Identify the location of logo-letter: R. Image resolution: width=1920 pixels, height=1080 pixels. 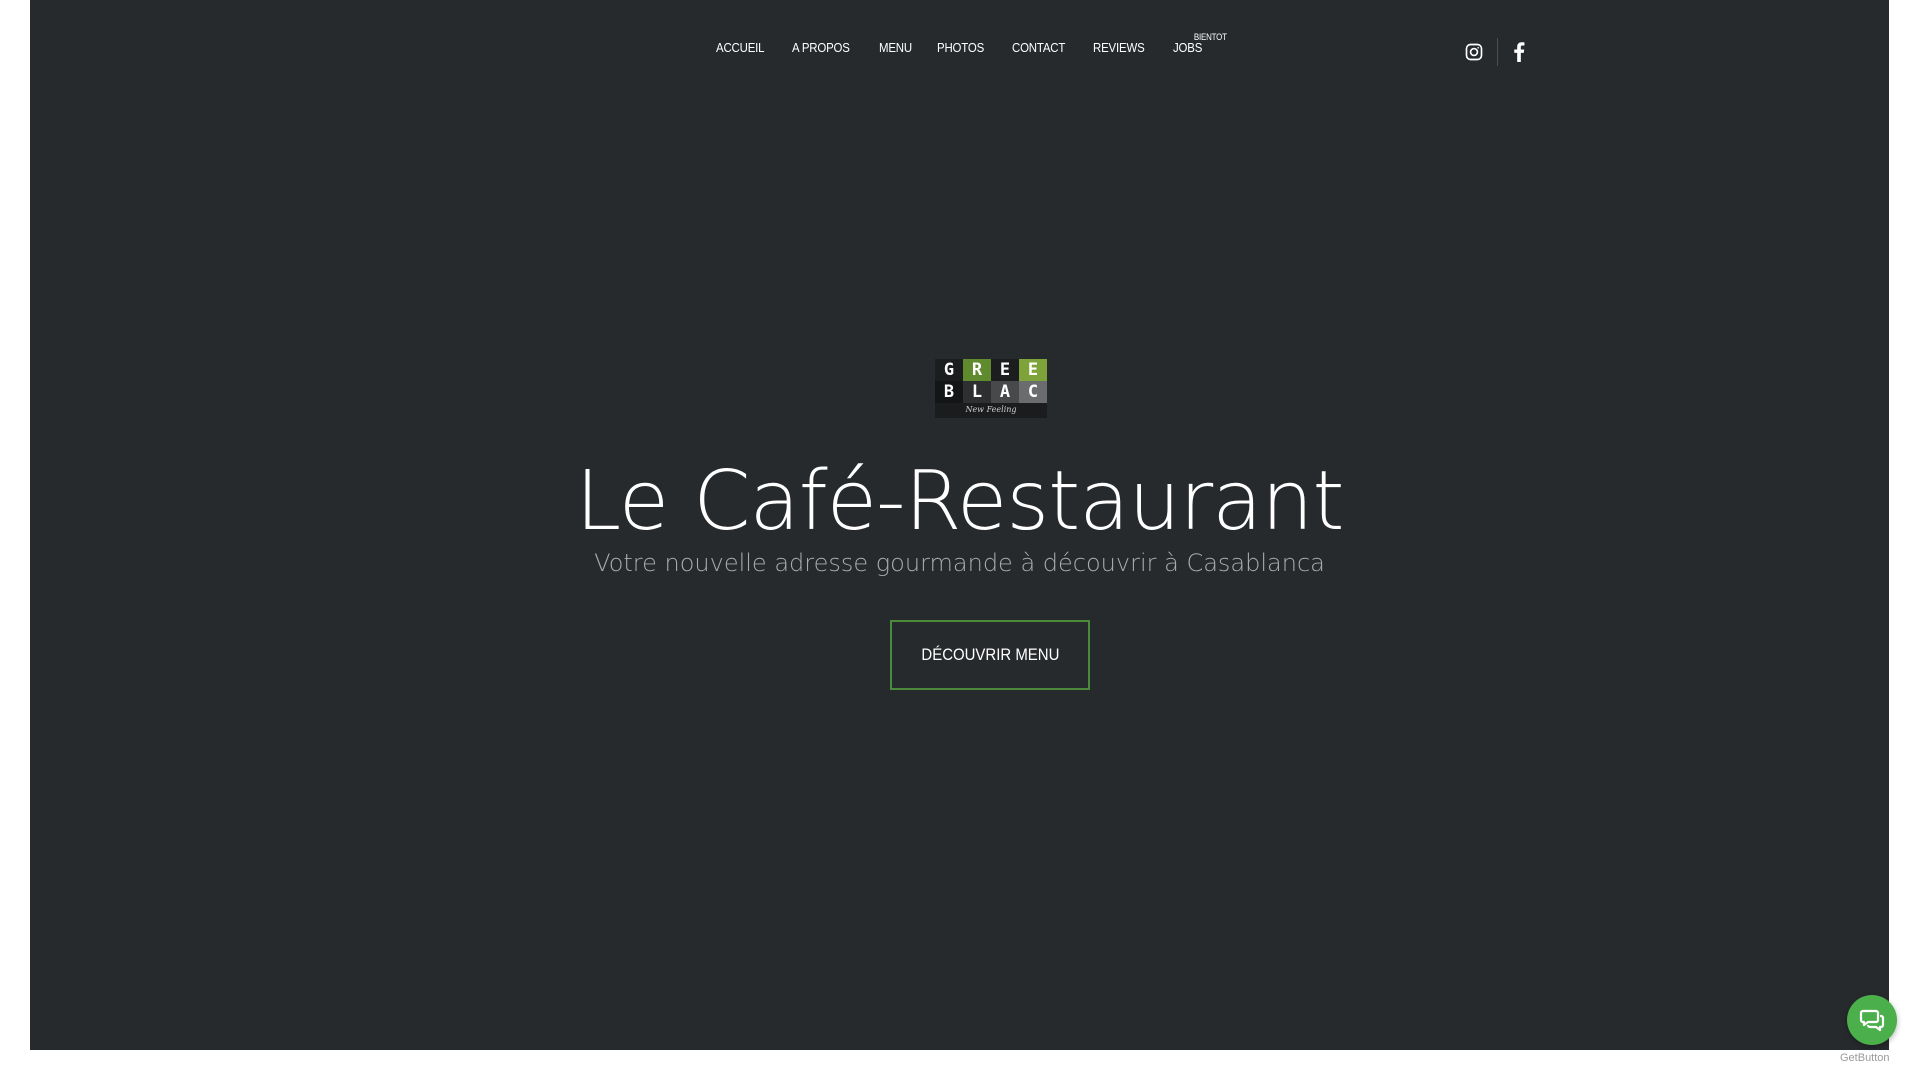
(977, 370).